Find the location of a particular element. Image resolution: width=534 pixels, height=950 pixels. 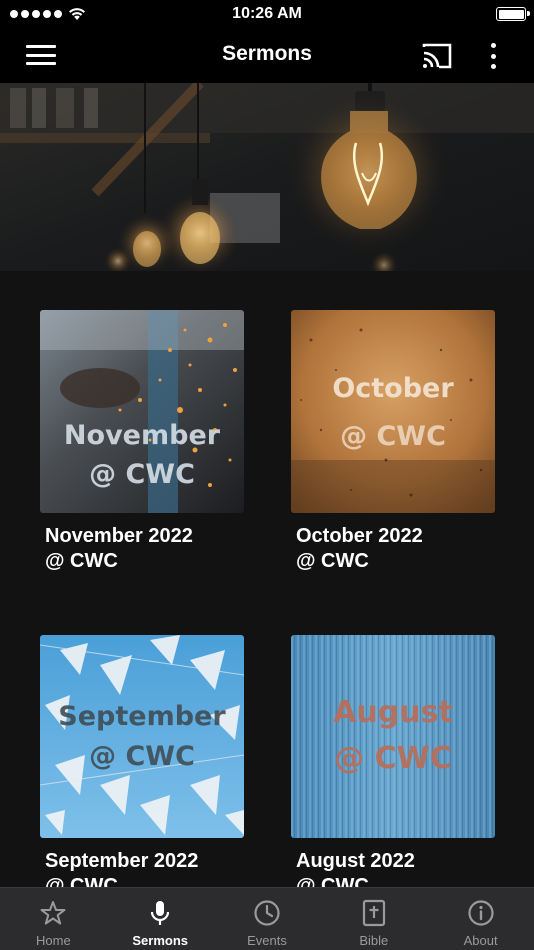

app-bar: Sermons is located at coordinates (267, 55).